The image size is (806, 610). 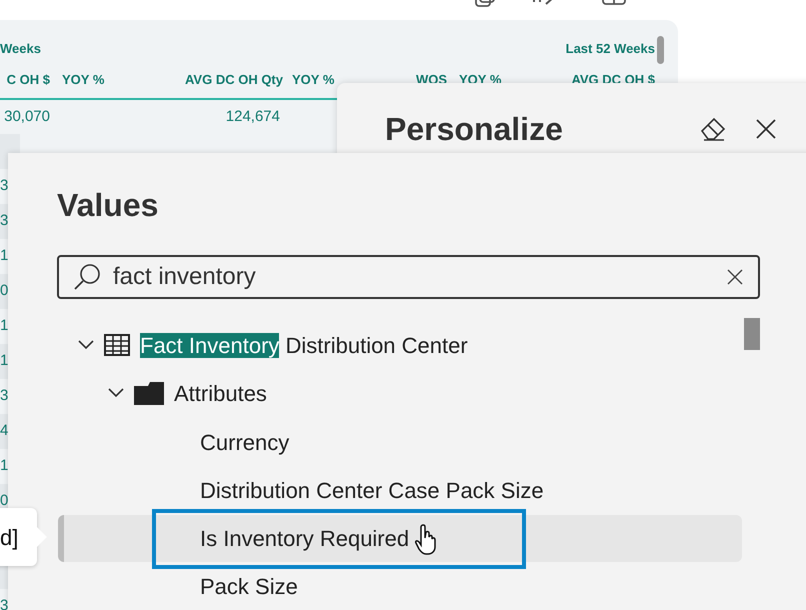 What do you see at coordinates (220, 393) in the screenshot?
I see `tree-item: Attributes` at bounding box center [220, 393].